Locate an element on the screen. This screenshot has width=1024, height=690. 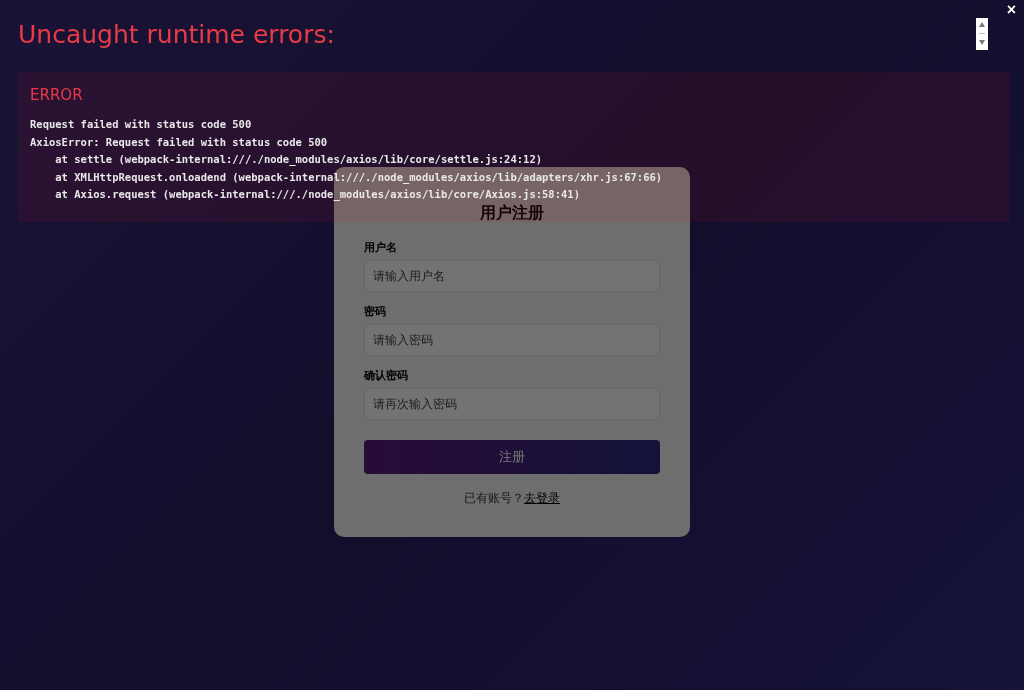
footer-text: 已有账号？ is located at coordinates (494, 498).